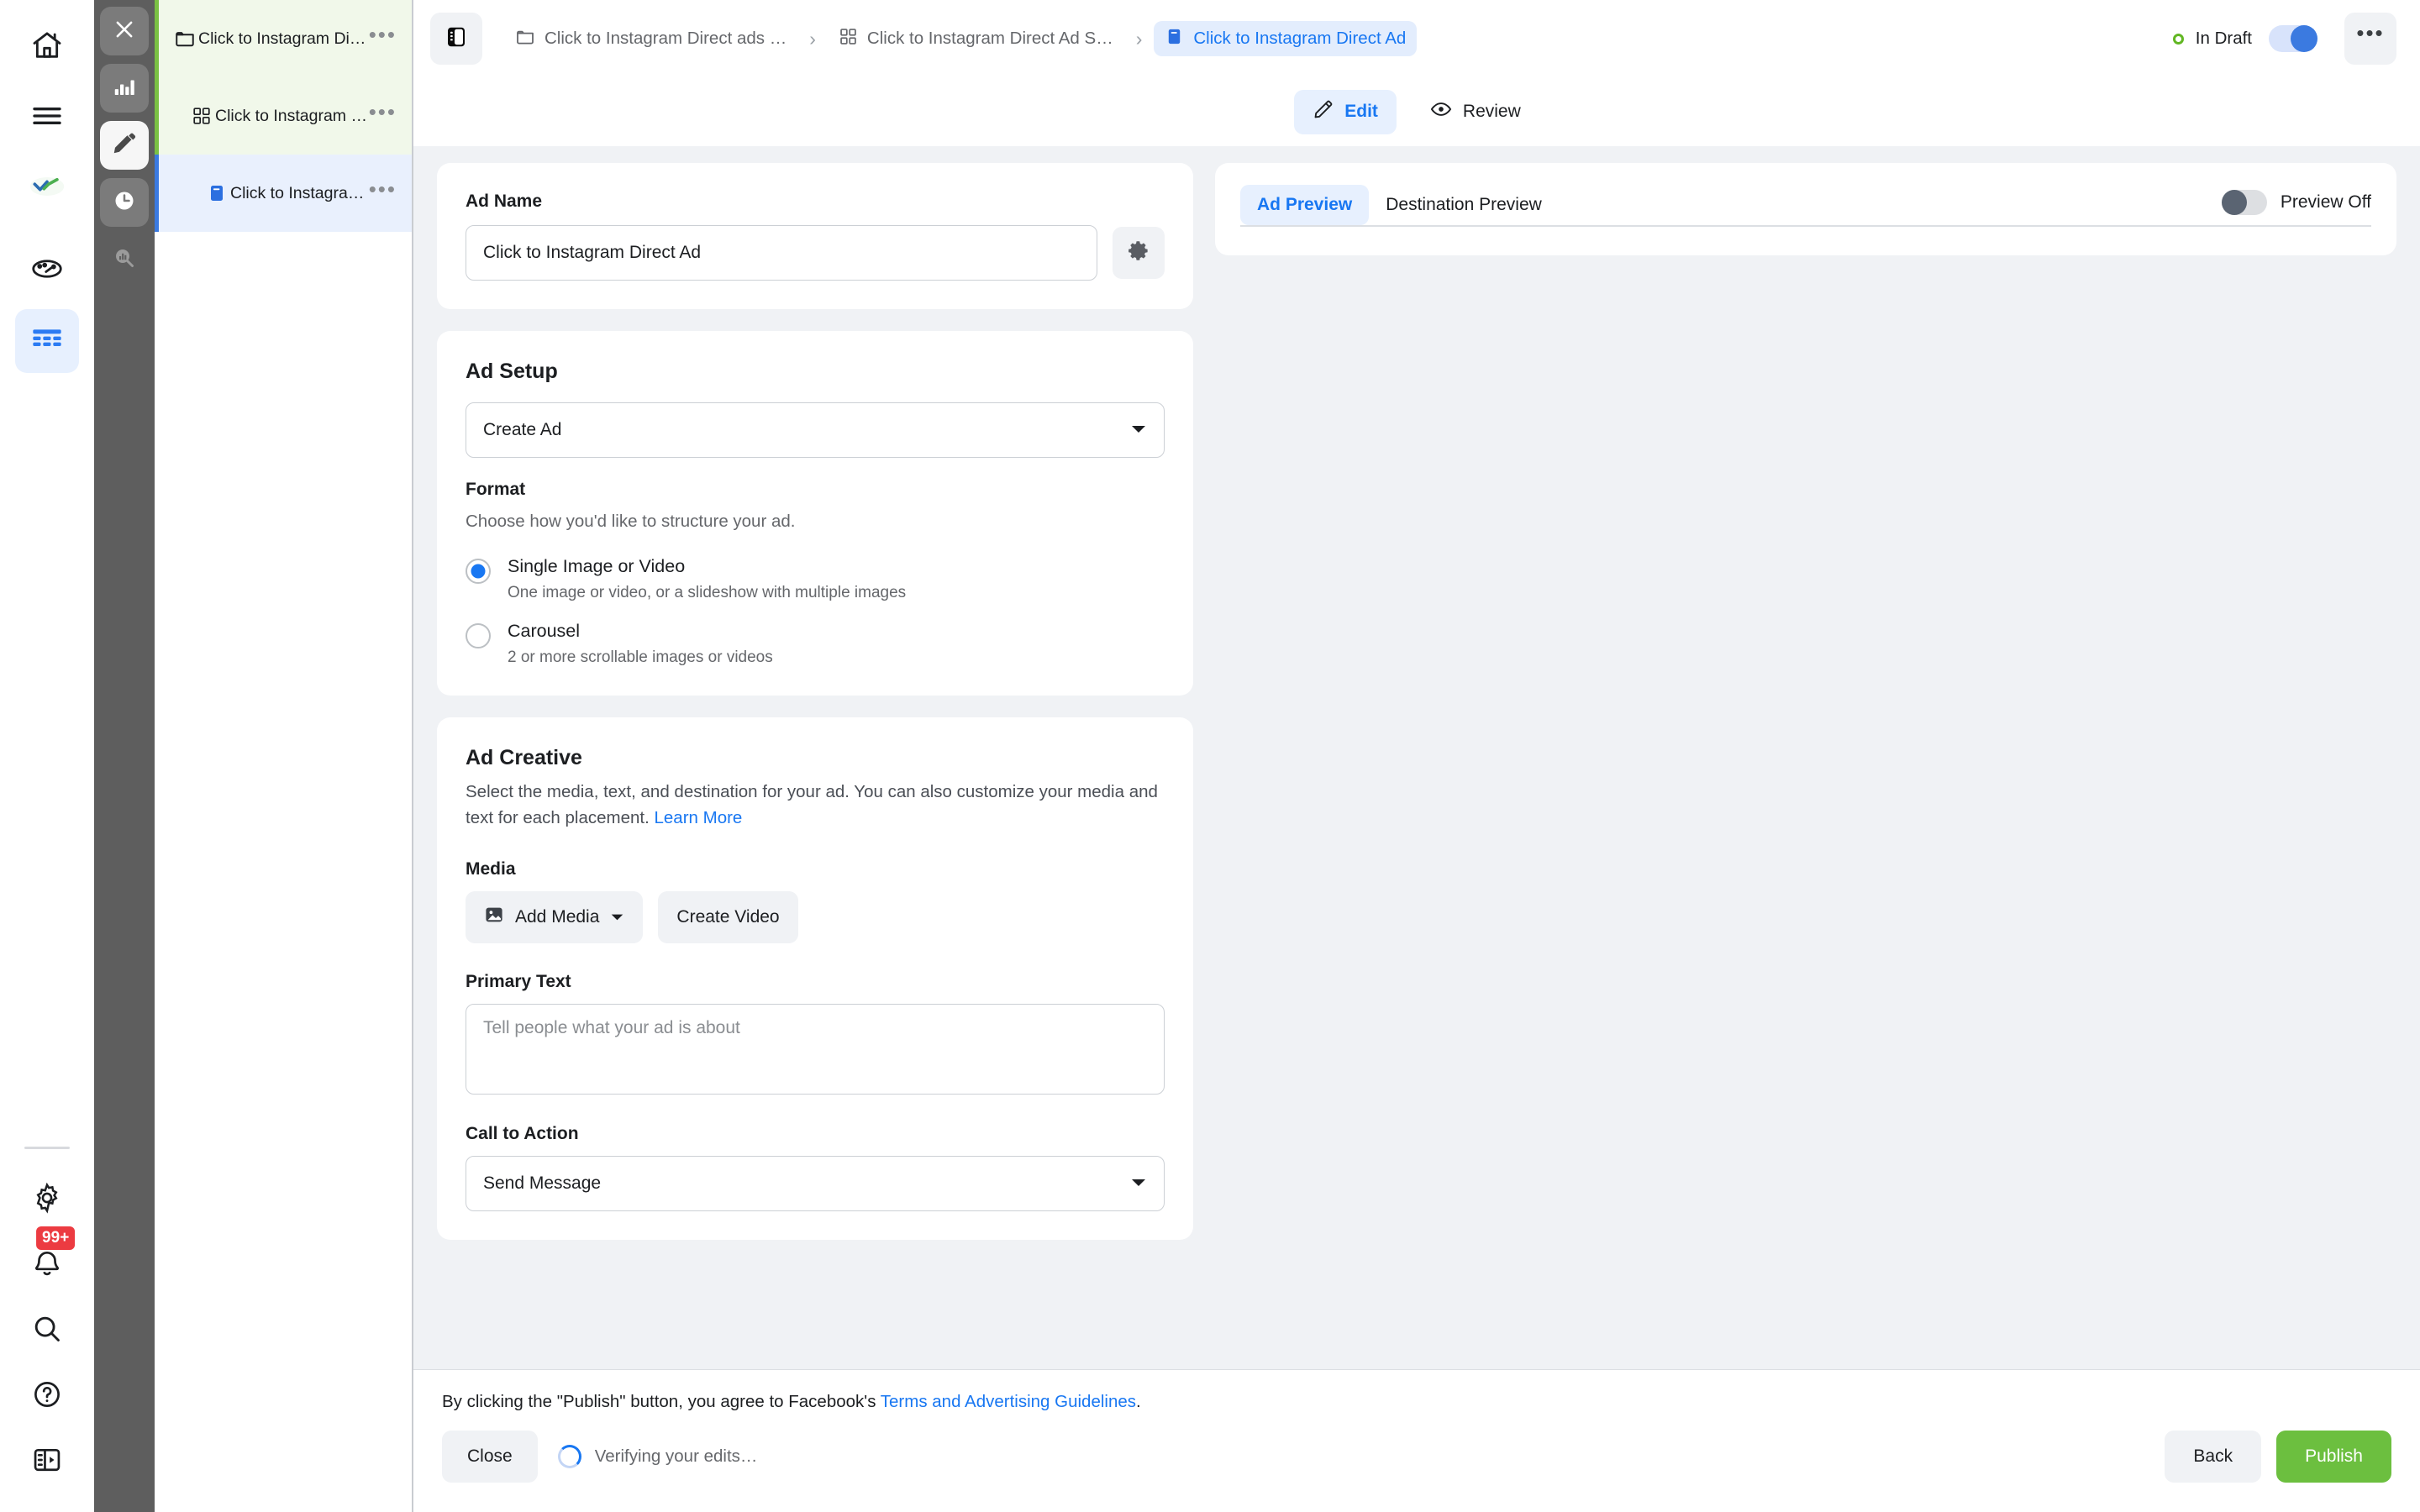 The height and width of the screenshot is (1512, 2420). What do you see at coordinates (522, 429) in the screenshot?
I see `ad-setup-select-value: Create Ad` at bounding box center [522, 429].